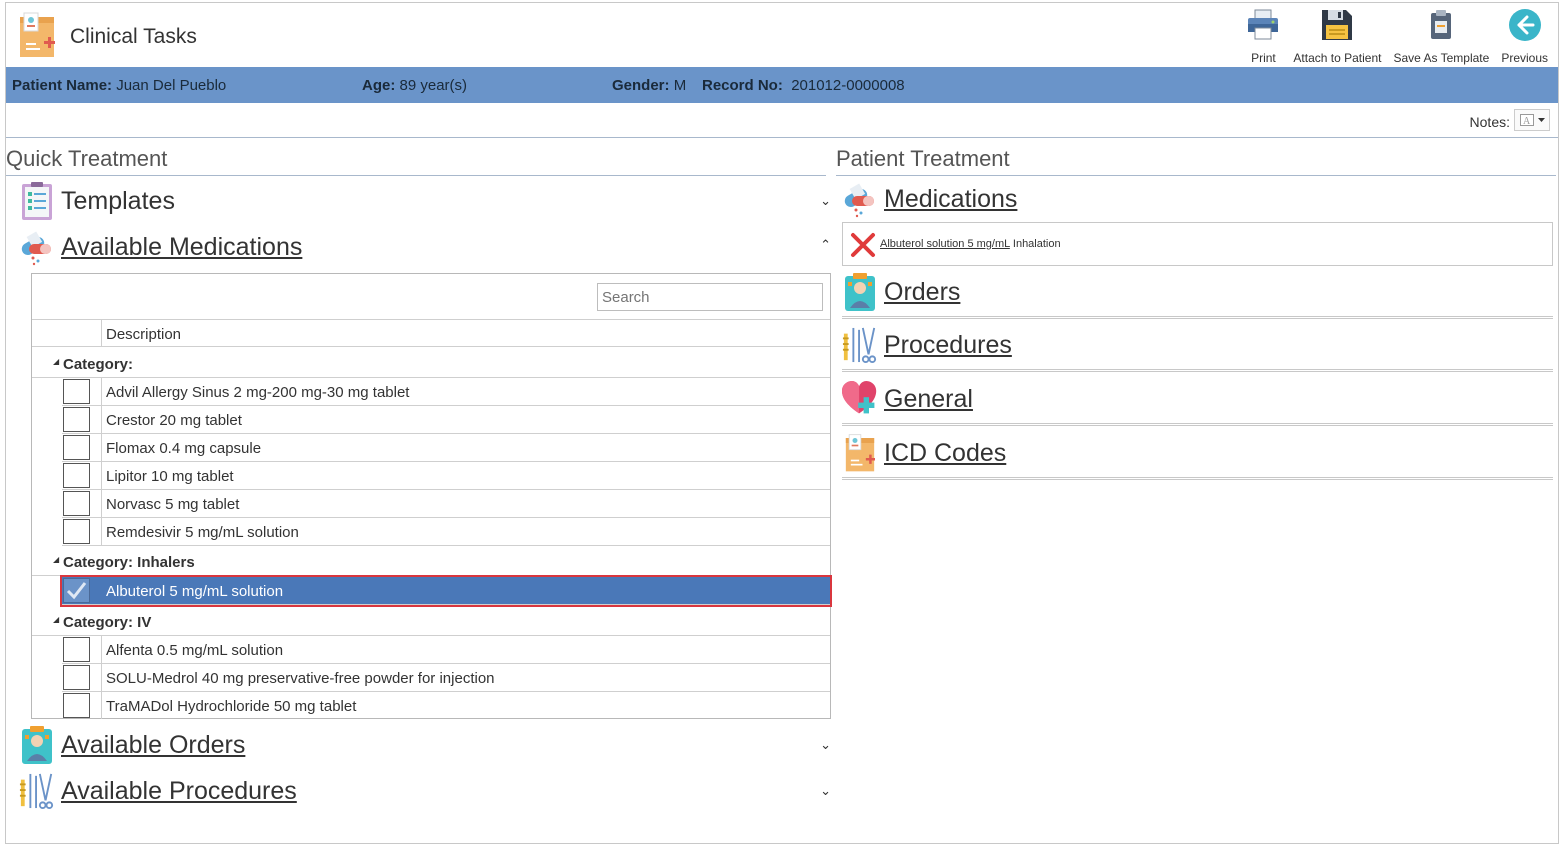 The image size is (1568, 845). I want to click on icd-codes-label: ICD Codes, so click(945, 452).